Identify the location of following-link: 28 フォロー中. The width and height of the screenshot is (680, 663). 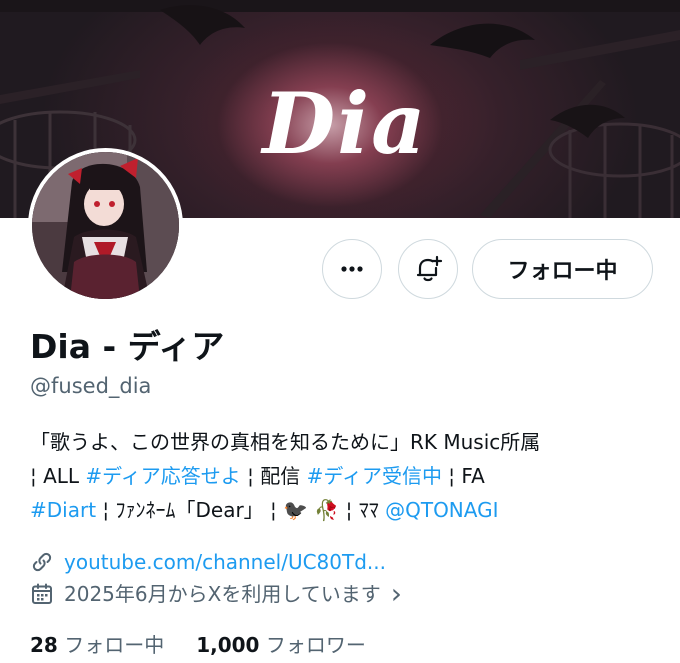
(97, 645).